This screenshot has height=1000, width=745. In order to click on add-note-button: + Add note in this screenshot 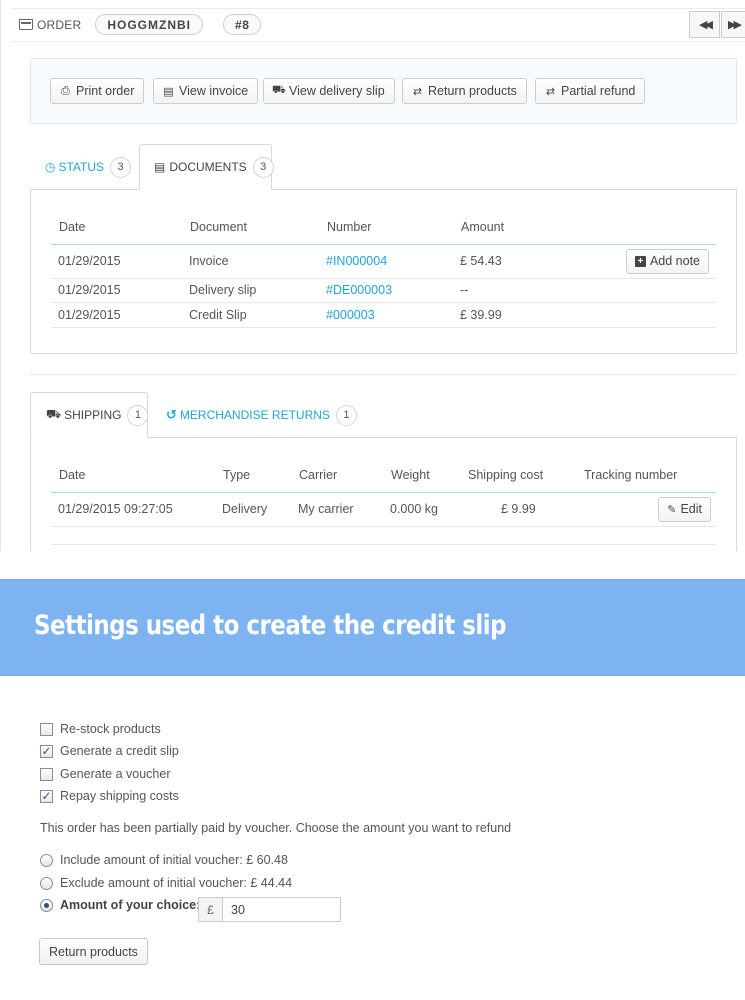, I will do `click(667, 261)`.